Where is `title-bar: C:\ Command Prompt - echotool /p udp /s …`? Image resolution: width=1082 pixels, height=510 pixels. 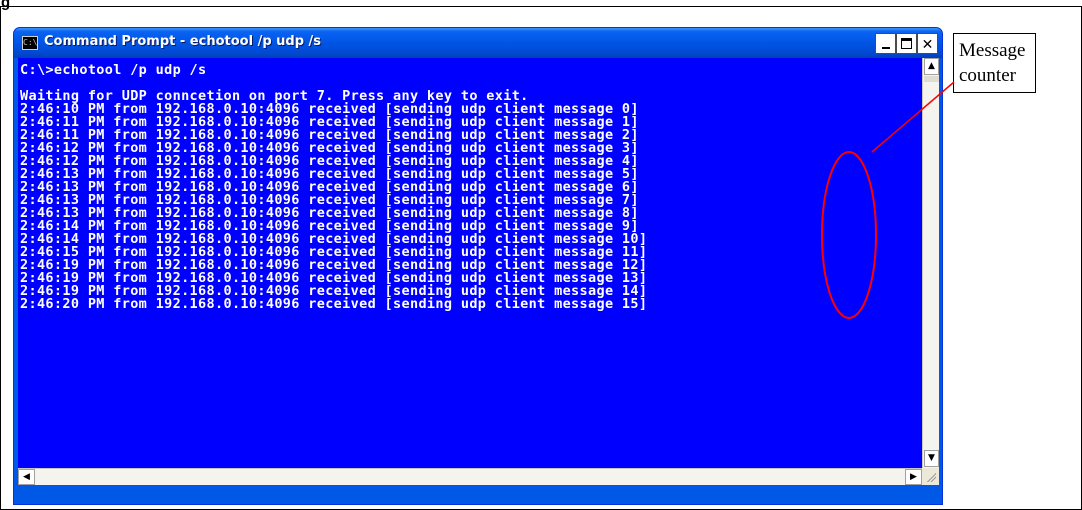
title-bar: C:\ Command Prompt - echotool /p udp /s … is located at coordinates (478, 43).